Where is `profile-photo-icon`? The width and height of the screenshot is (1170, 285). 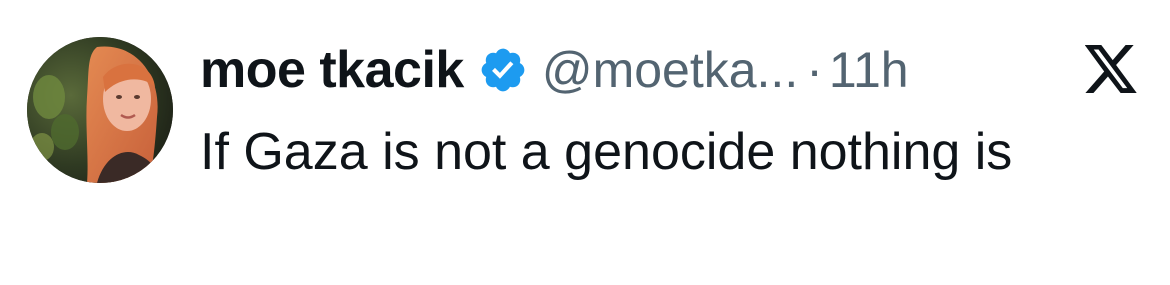
profile-photo-icon is located at coordinates (100, 110).